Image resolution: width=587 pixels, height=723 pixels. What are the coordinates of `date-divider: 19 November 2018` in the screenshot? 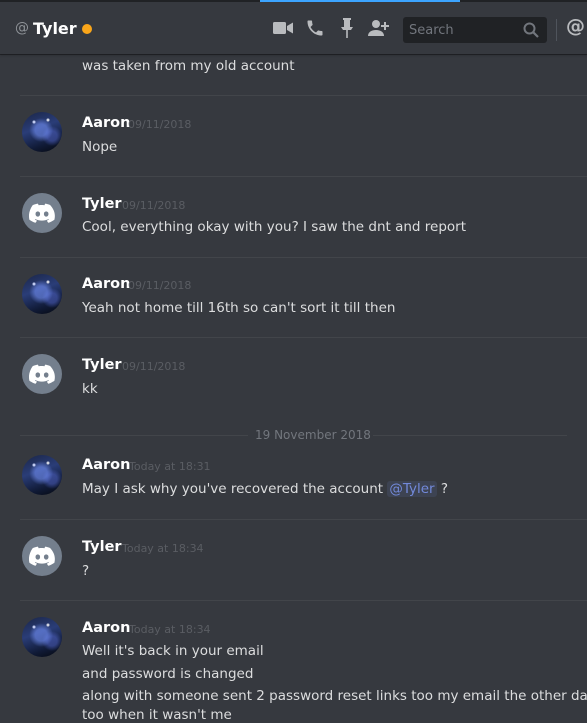 It's located at (293, 436).